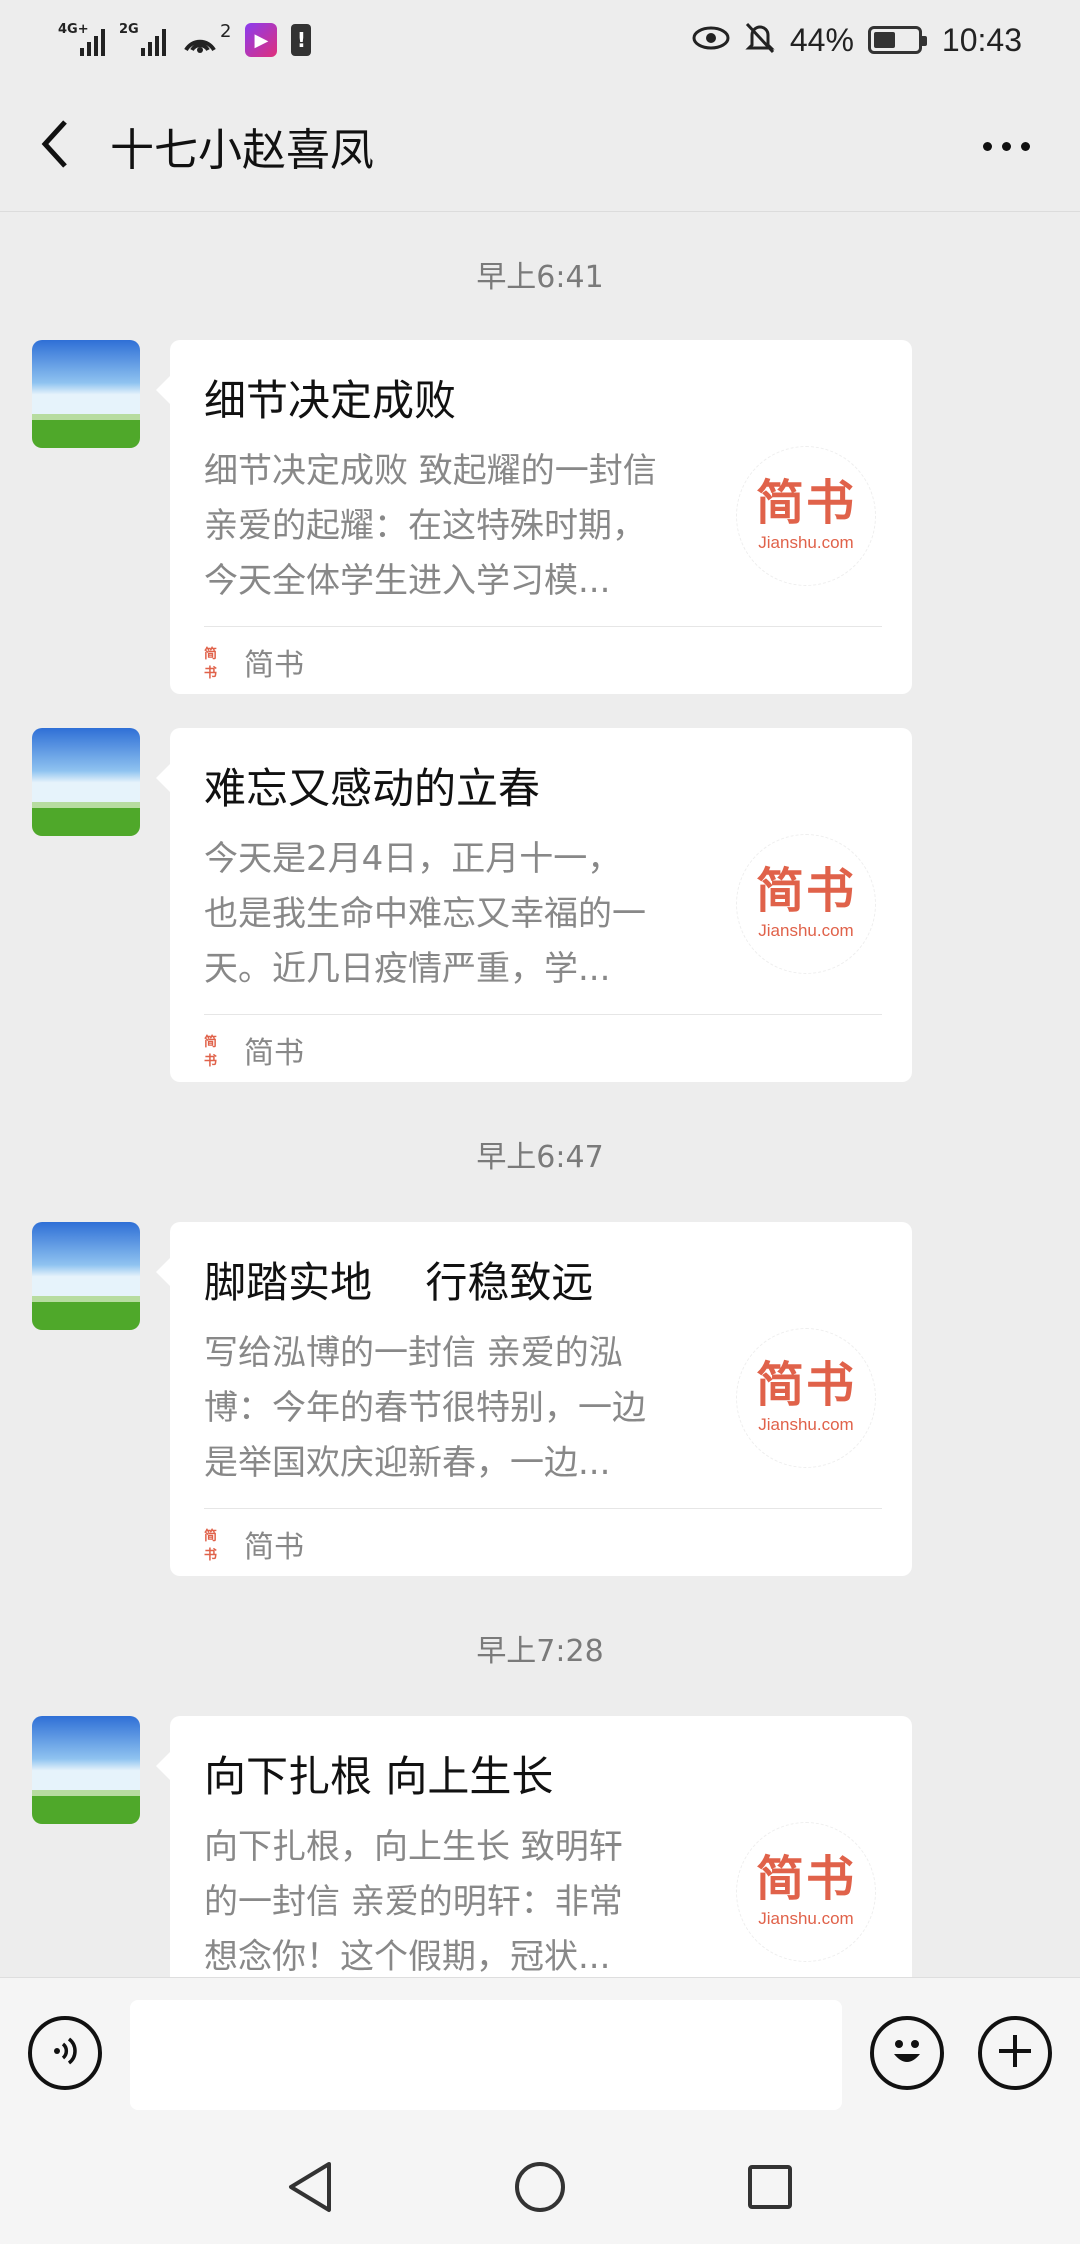 The width and height of the screenshot is (1080, 2244). I want to click on timestamp: 早上6:47, so click(540, 1157).